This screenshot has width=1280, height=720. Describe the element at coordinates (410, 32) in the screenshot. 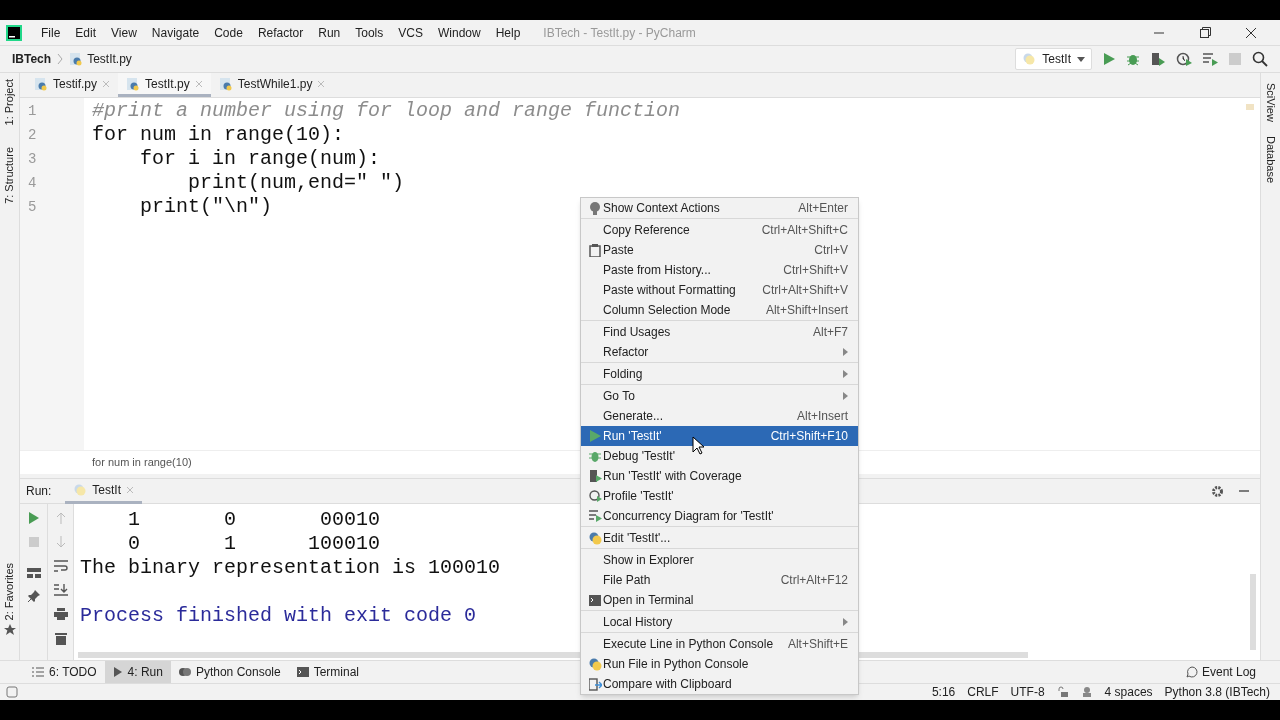

I see `menu-item: VCS` at that location.